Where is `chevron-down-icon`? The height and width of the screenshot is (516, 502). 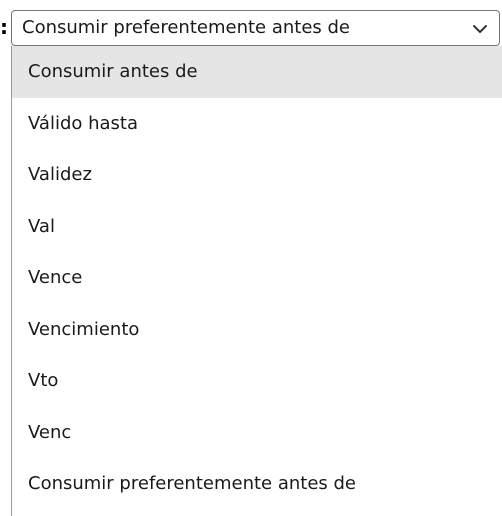
chevron-down-icon is located at coordinates (480, 29).